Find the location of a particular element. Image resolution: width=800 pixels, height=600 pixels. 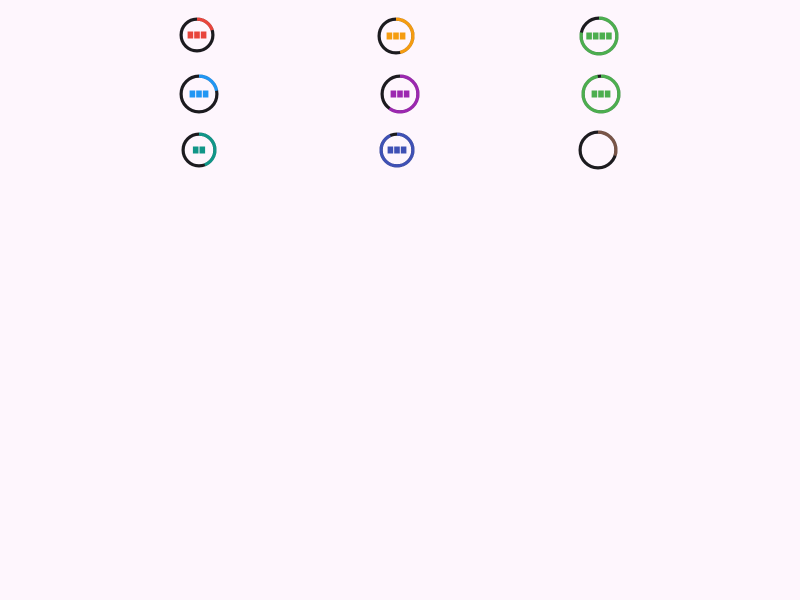

progress-indicator-green is located at coordinates (599, 36).